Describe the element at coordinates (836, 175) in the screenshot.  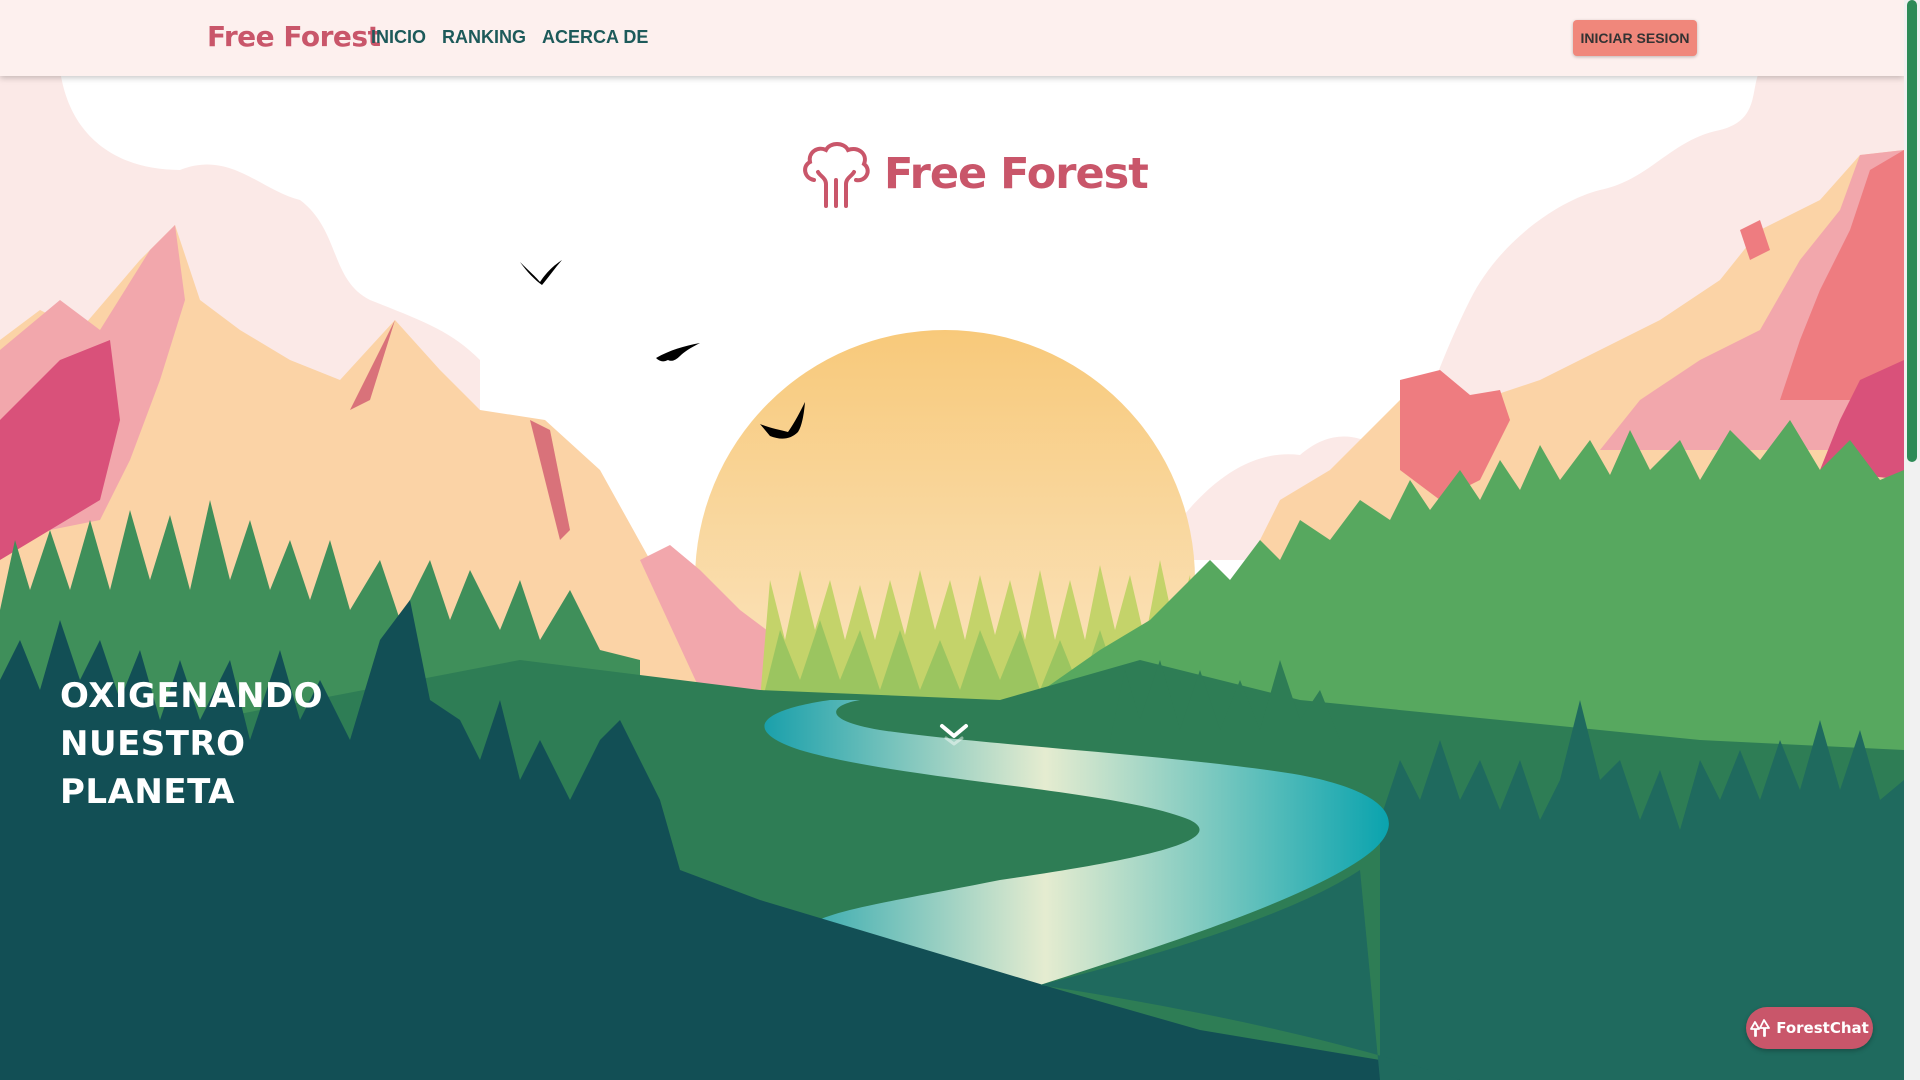
I see `tree-logo-icon` at that location.